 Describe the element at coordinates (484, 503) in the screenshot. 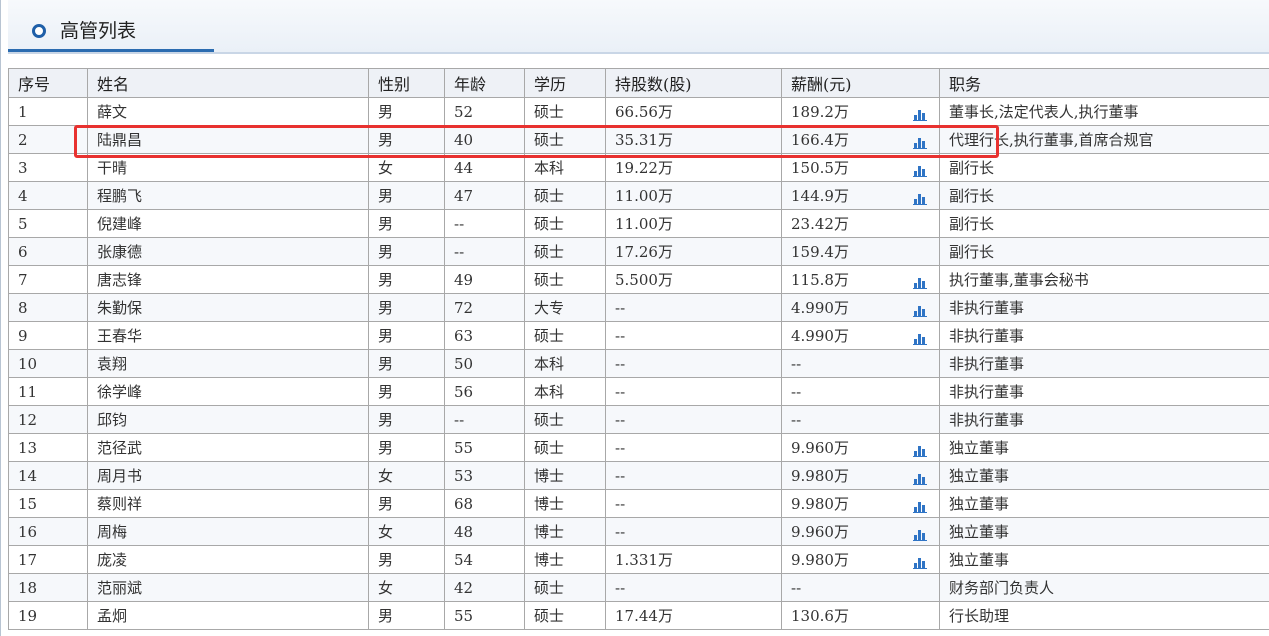

I see `age-cell: 68` at that location.